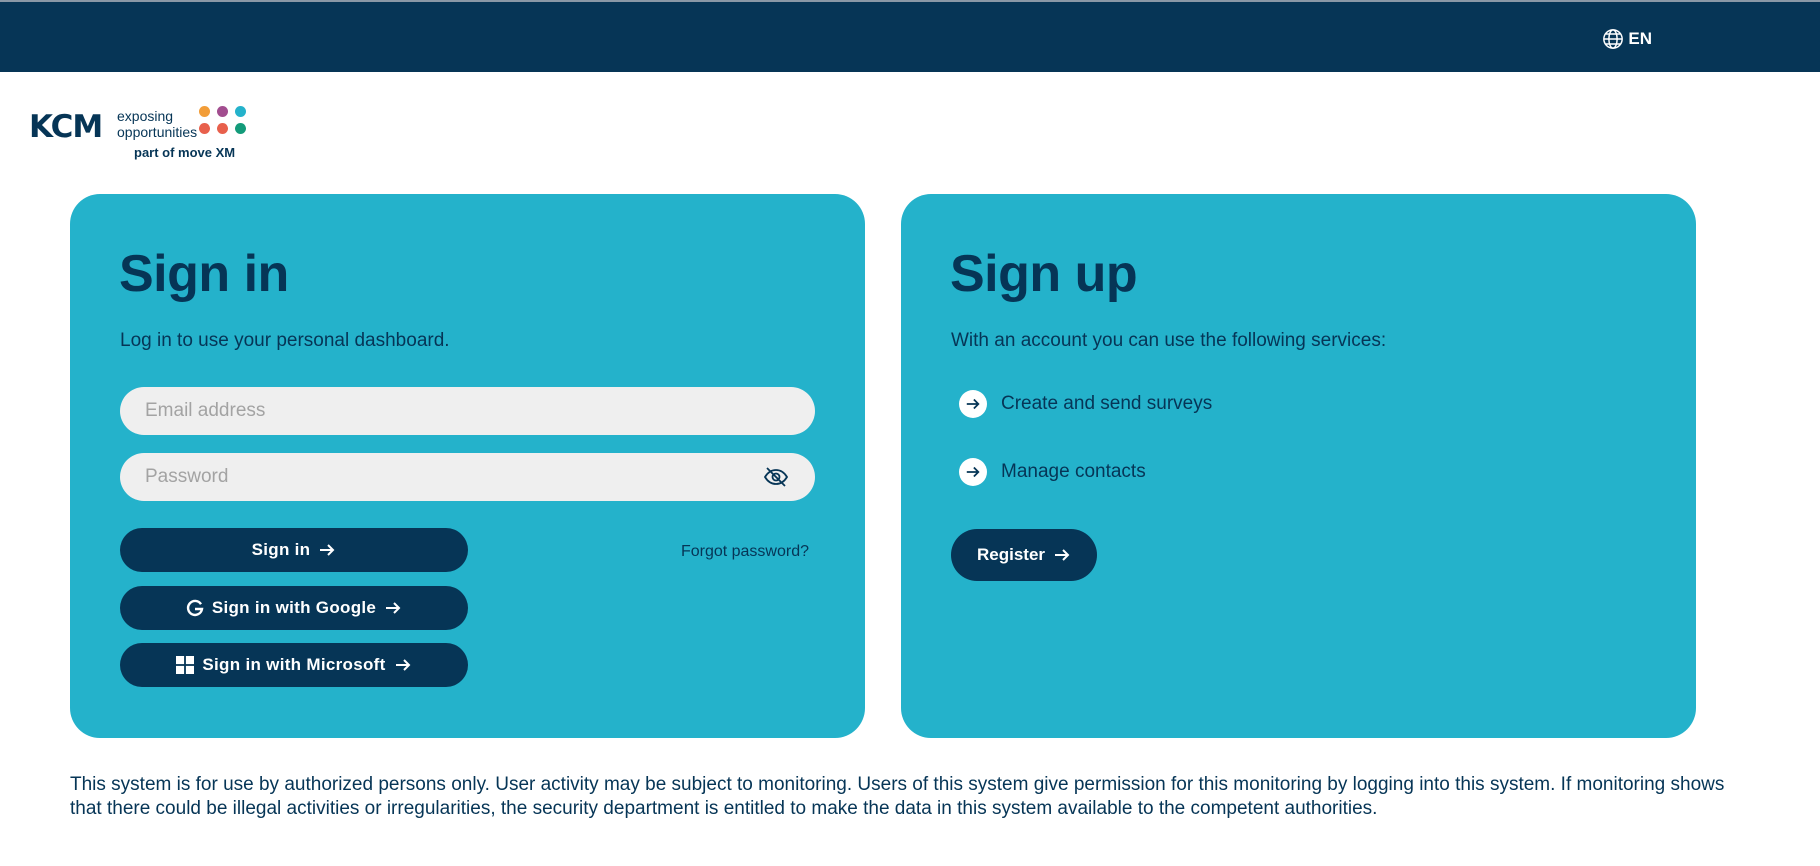 This screenshot has height=866, width=1820. What do you see at coordinates (1613, 39) in the screenshot?
I see `globe-icon` at bounding box center [1613, 39].